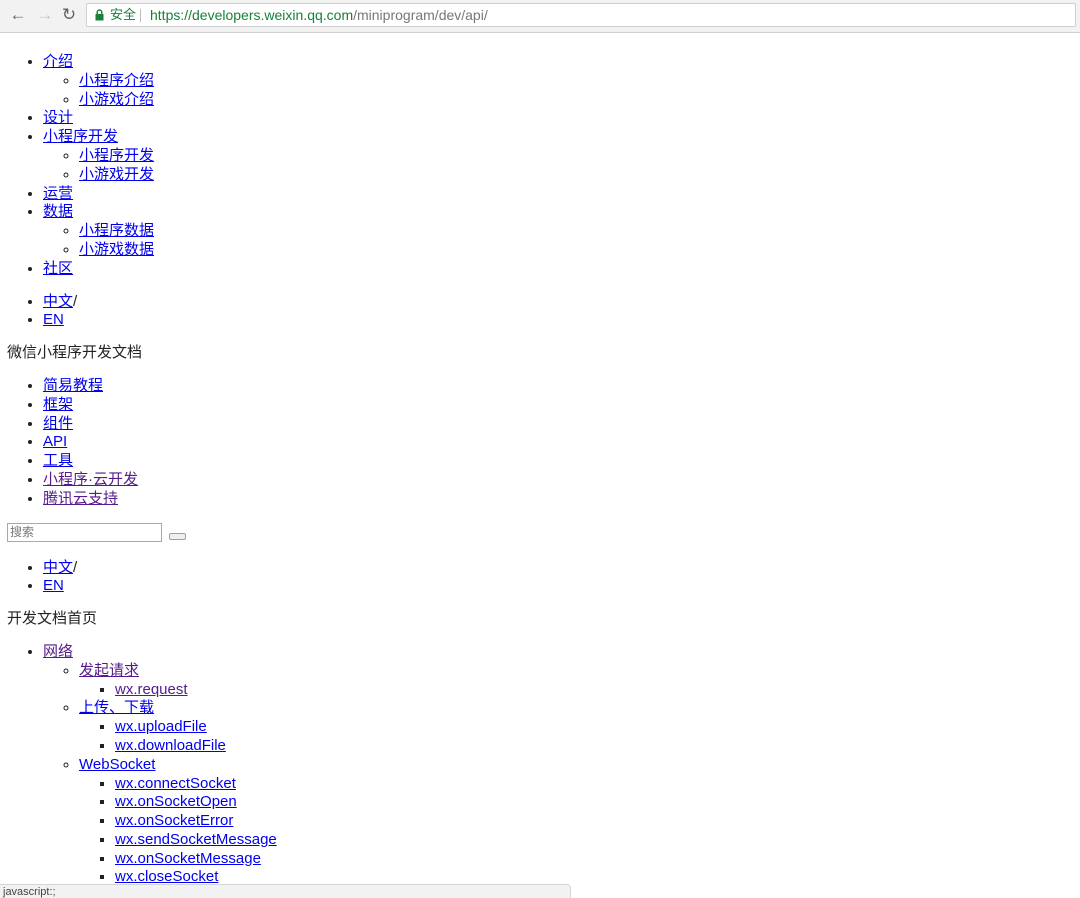 The width and height of the screenshot is (1080, 898). Describe the element at coordinates (174, 820) in the screenshot. I see `api-on-socket-error-link: wx.onSocketError` at that location.